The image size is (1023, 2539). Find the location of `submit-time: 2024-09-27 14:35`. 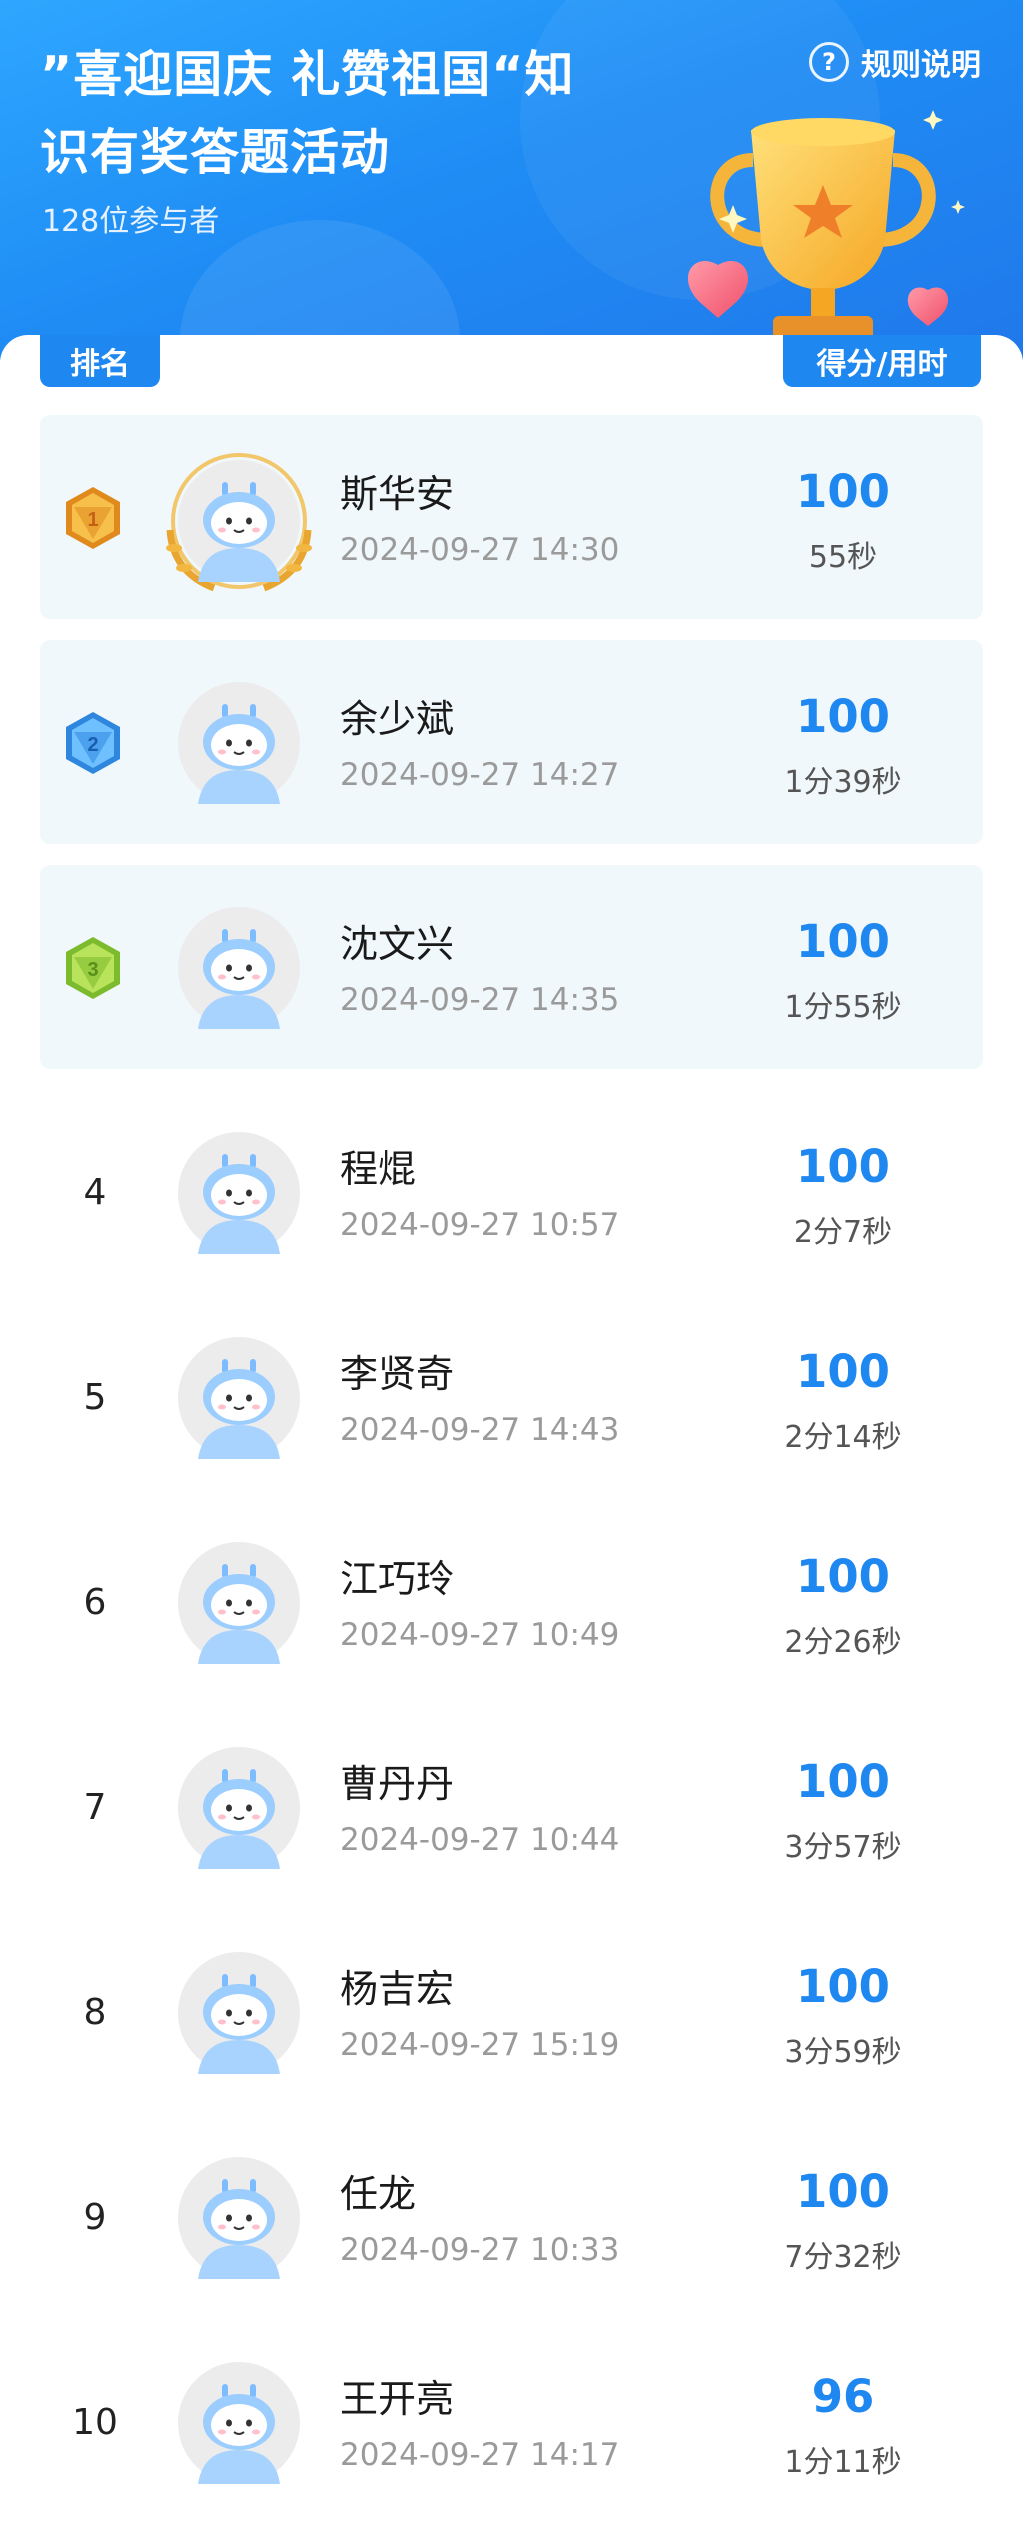

submit-time: 2024-09-27 14:35 is located at coordinates (480, 1000).